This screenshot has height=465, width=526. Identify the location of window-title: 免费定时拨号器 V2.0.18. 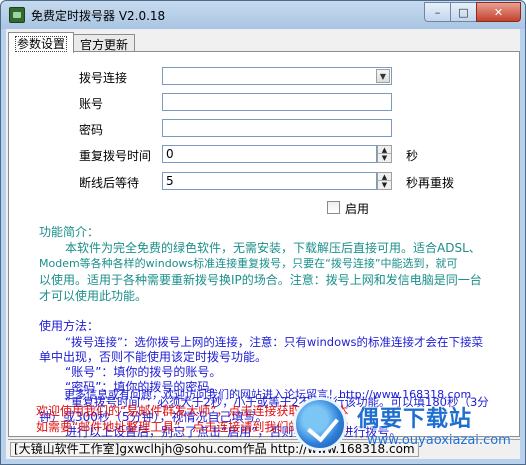
(98, 16).